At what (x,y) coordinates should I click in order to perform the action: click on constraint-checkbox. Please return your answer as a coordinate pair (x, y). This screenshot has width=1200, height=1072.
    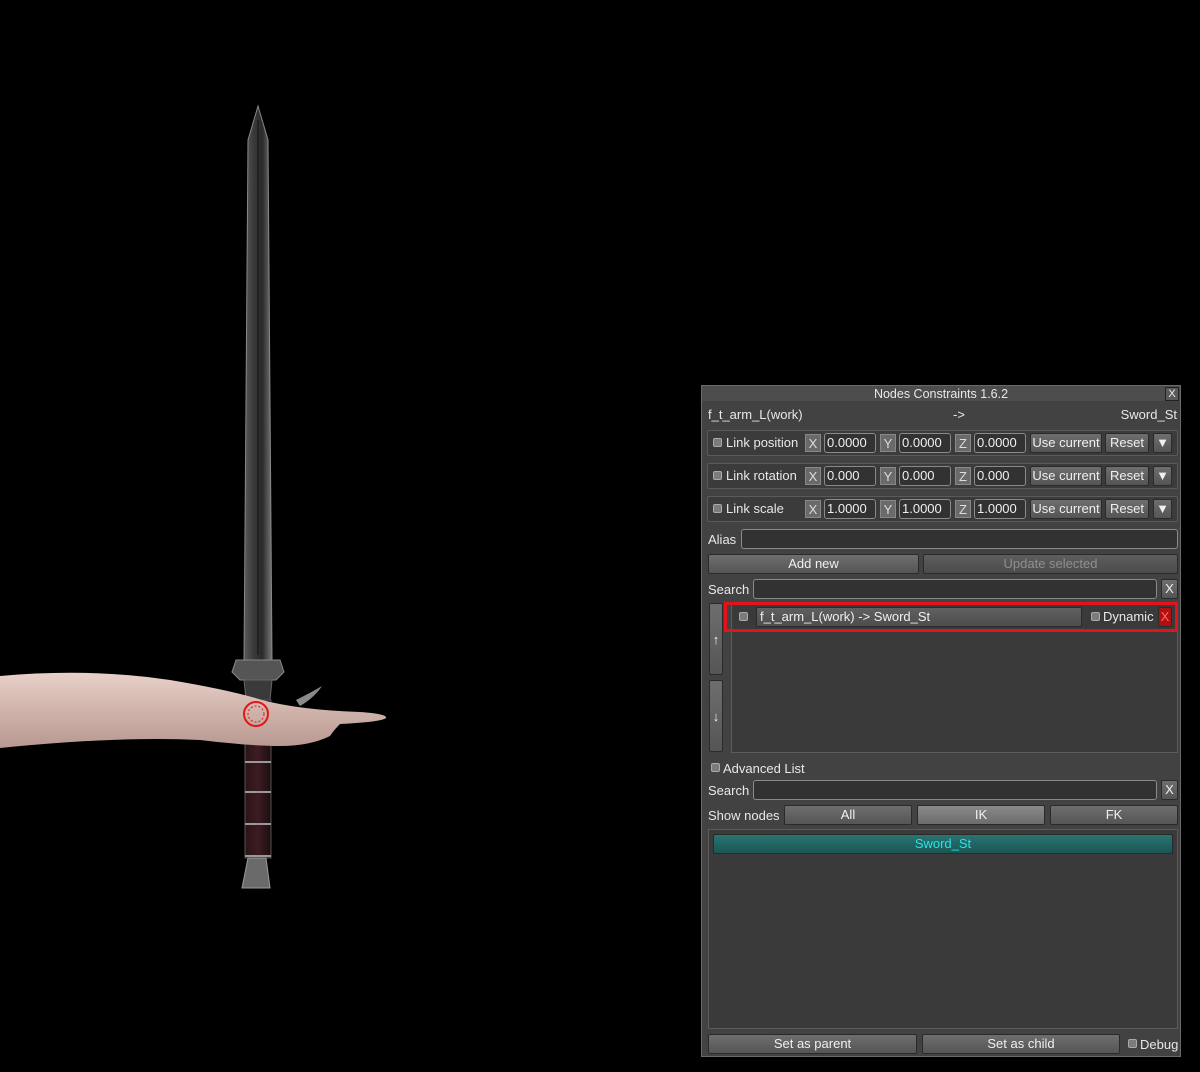
    Looking at the image, I should click on (743, 616).